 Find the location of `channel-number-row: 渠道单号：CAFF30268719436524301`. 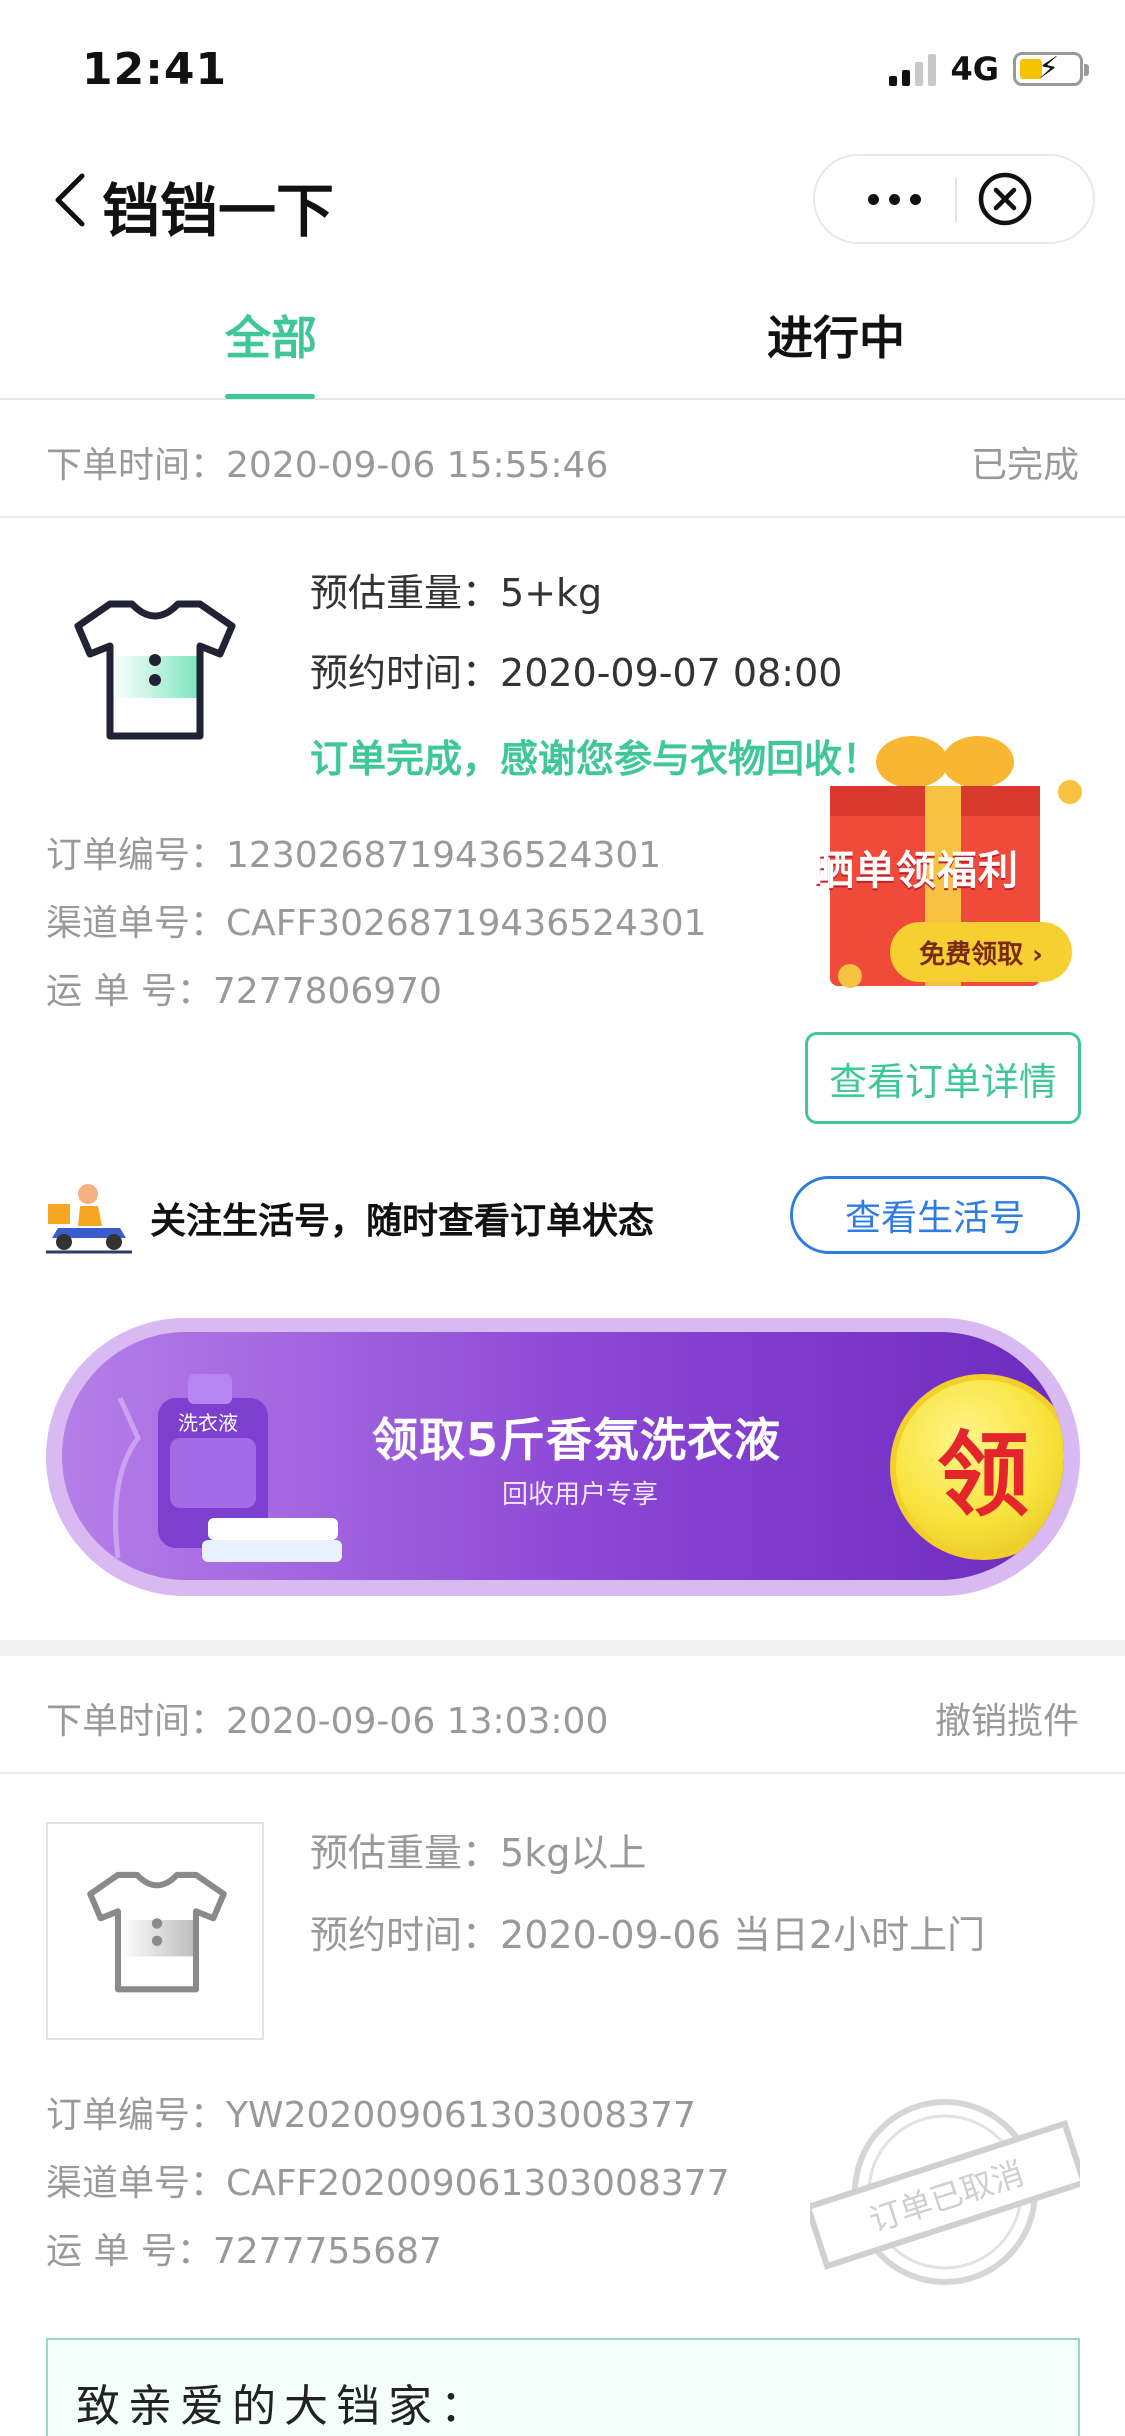

channel-number-row: 渠道单号：CAFF30268719436524301 is located at coordinates (376, 923).